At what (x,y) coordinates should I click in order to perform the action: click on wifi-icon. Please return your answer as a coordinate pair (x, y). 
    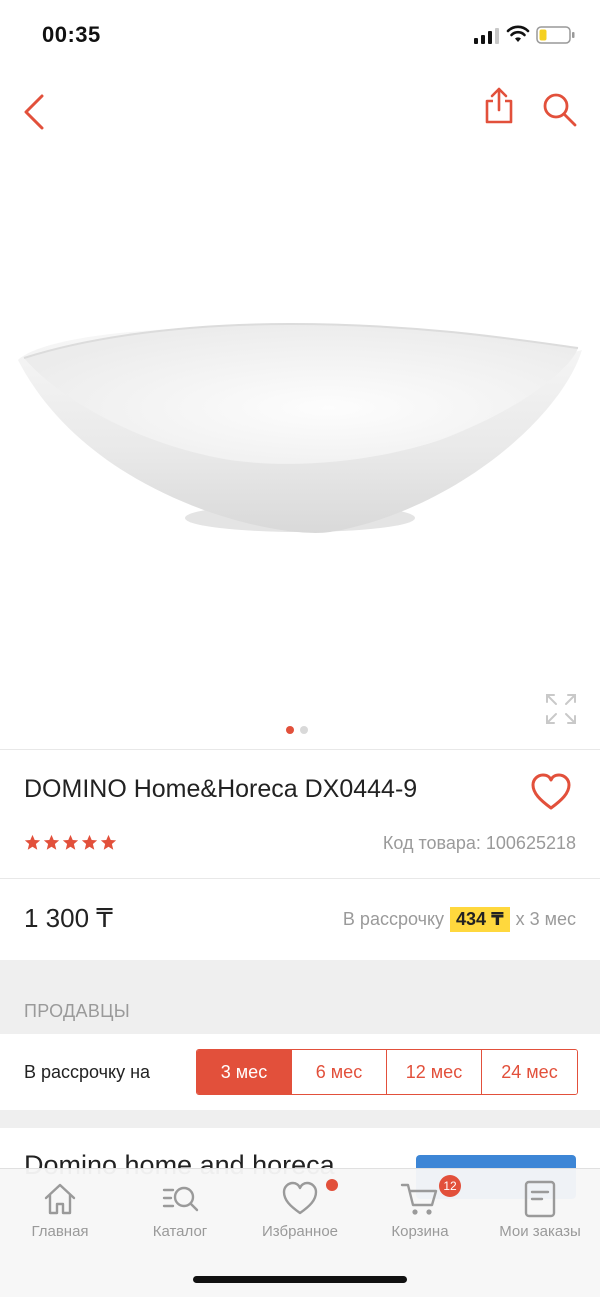
    Looking at the image, I should click on (518, 33).